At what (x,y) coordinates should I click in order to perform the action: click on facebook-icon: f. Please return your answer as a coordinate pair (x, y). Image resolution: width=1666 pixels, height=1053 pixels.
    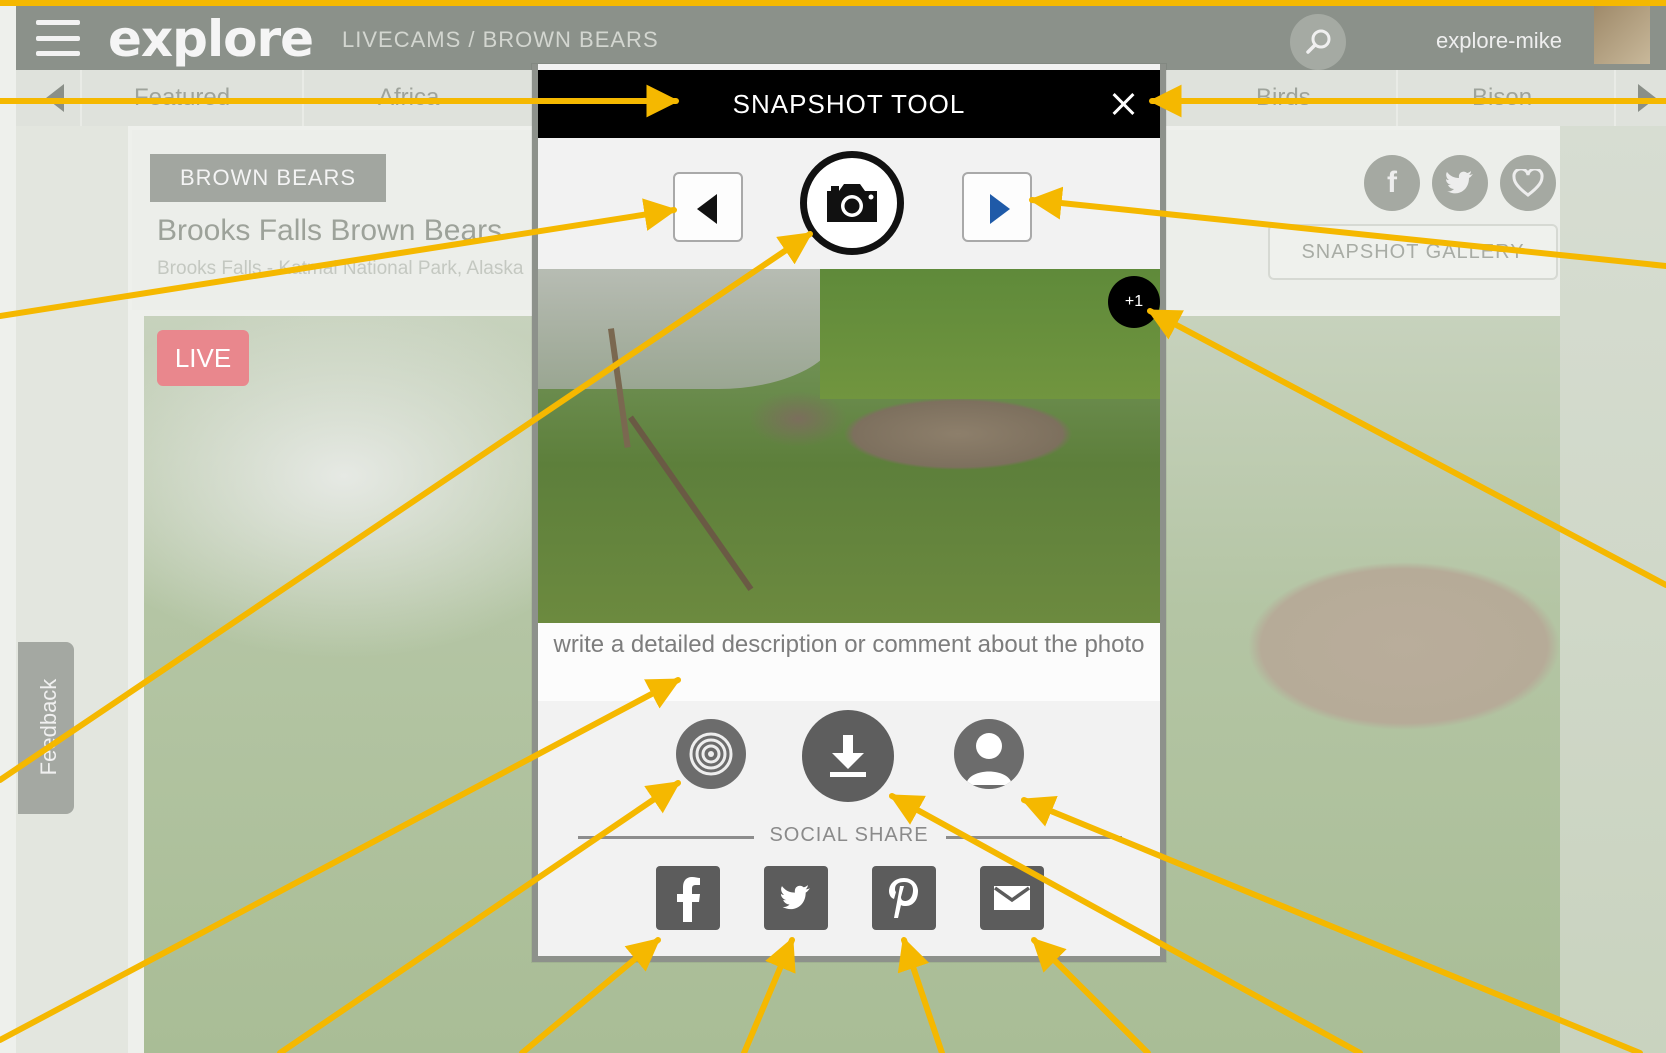
    Looking at the image, I should click on (1392, 183).